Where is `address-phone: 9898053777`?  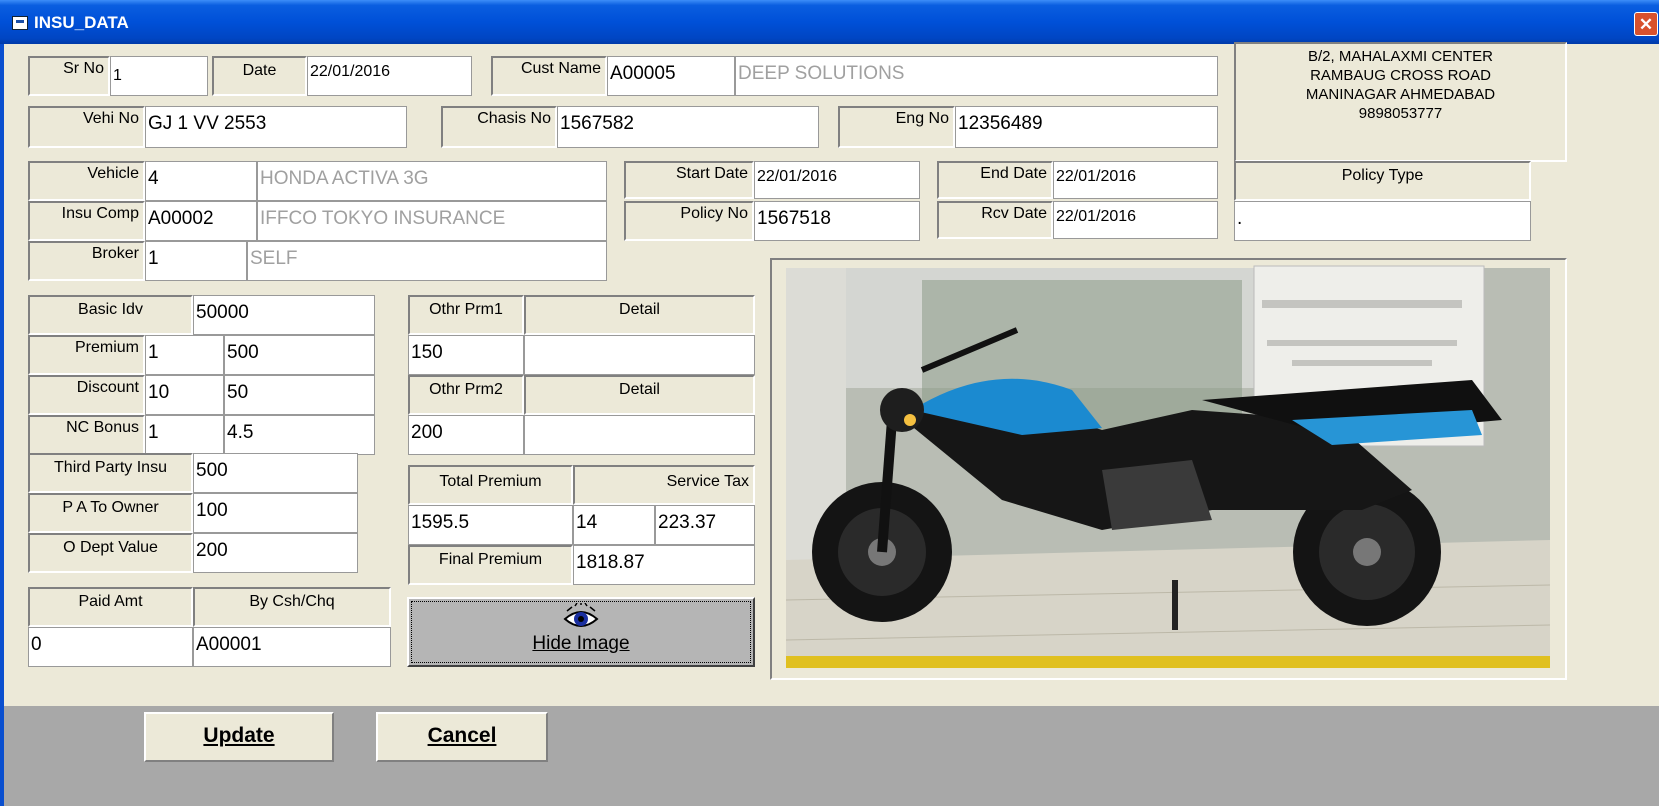 address-phone: 9898053777 is located at coordinates (1400, 113).